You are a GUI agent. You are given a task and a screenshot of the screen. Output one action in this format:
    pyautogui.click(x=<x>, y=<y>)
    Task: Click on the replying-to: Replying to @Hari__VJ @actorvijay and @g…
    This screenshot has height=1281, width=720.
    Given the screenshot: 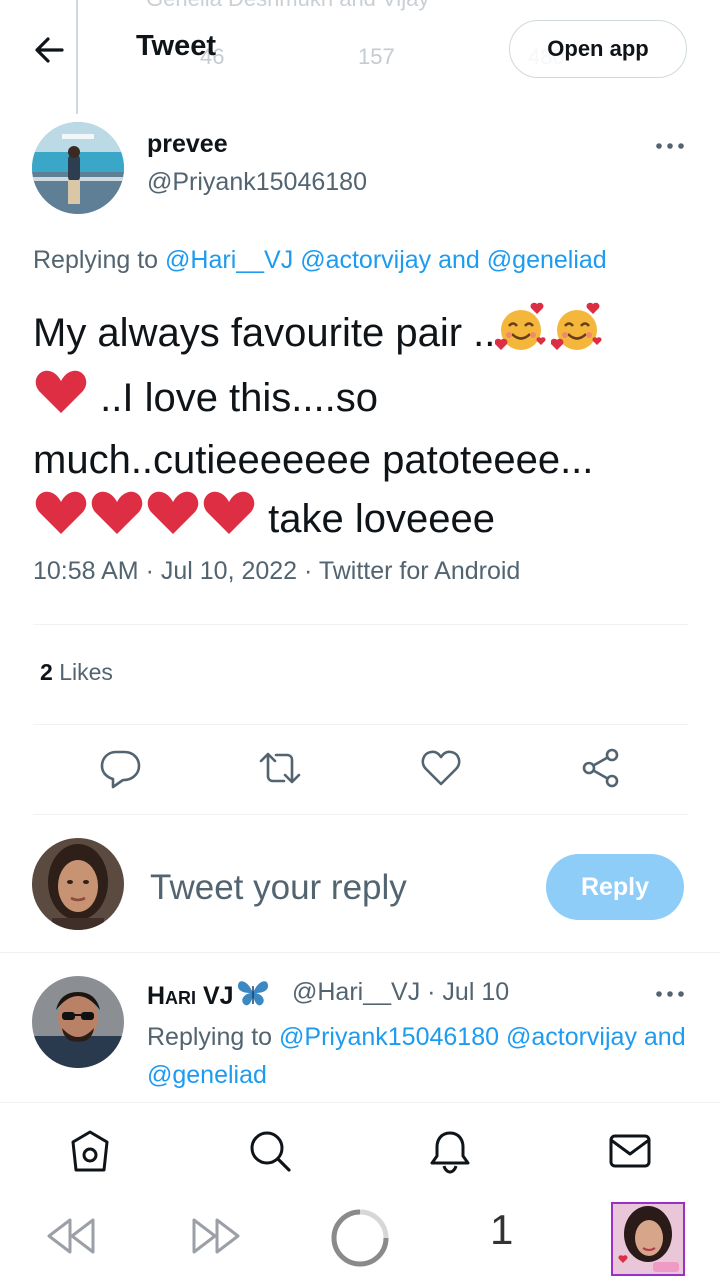 What is the action you would take?
    pyautogui.click(x=320, y=260)
    